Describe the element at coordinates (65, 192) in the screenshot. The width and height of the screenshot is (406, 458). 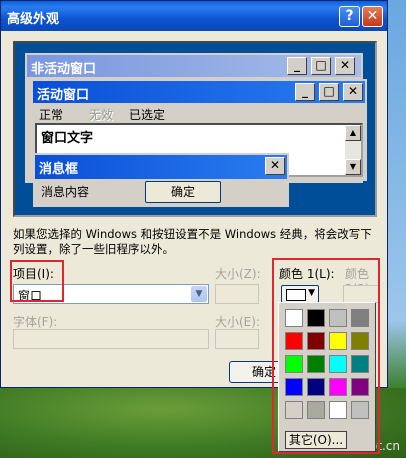
I see `msgbox-text: 消息内容` at that location.